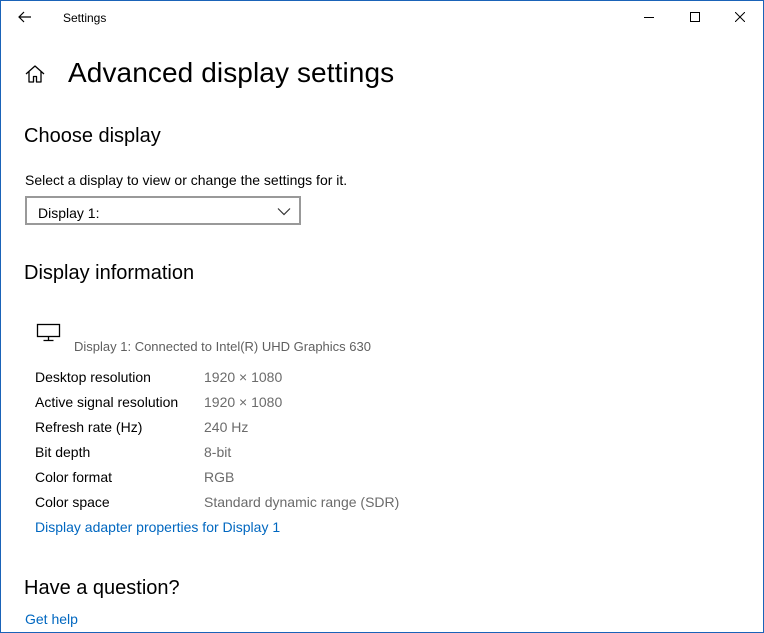  I want to click on info-value: RGB, so click(219, 477).